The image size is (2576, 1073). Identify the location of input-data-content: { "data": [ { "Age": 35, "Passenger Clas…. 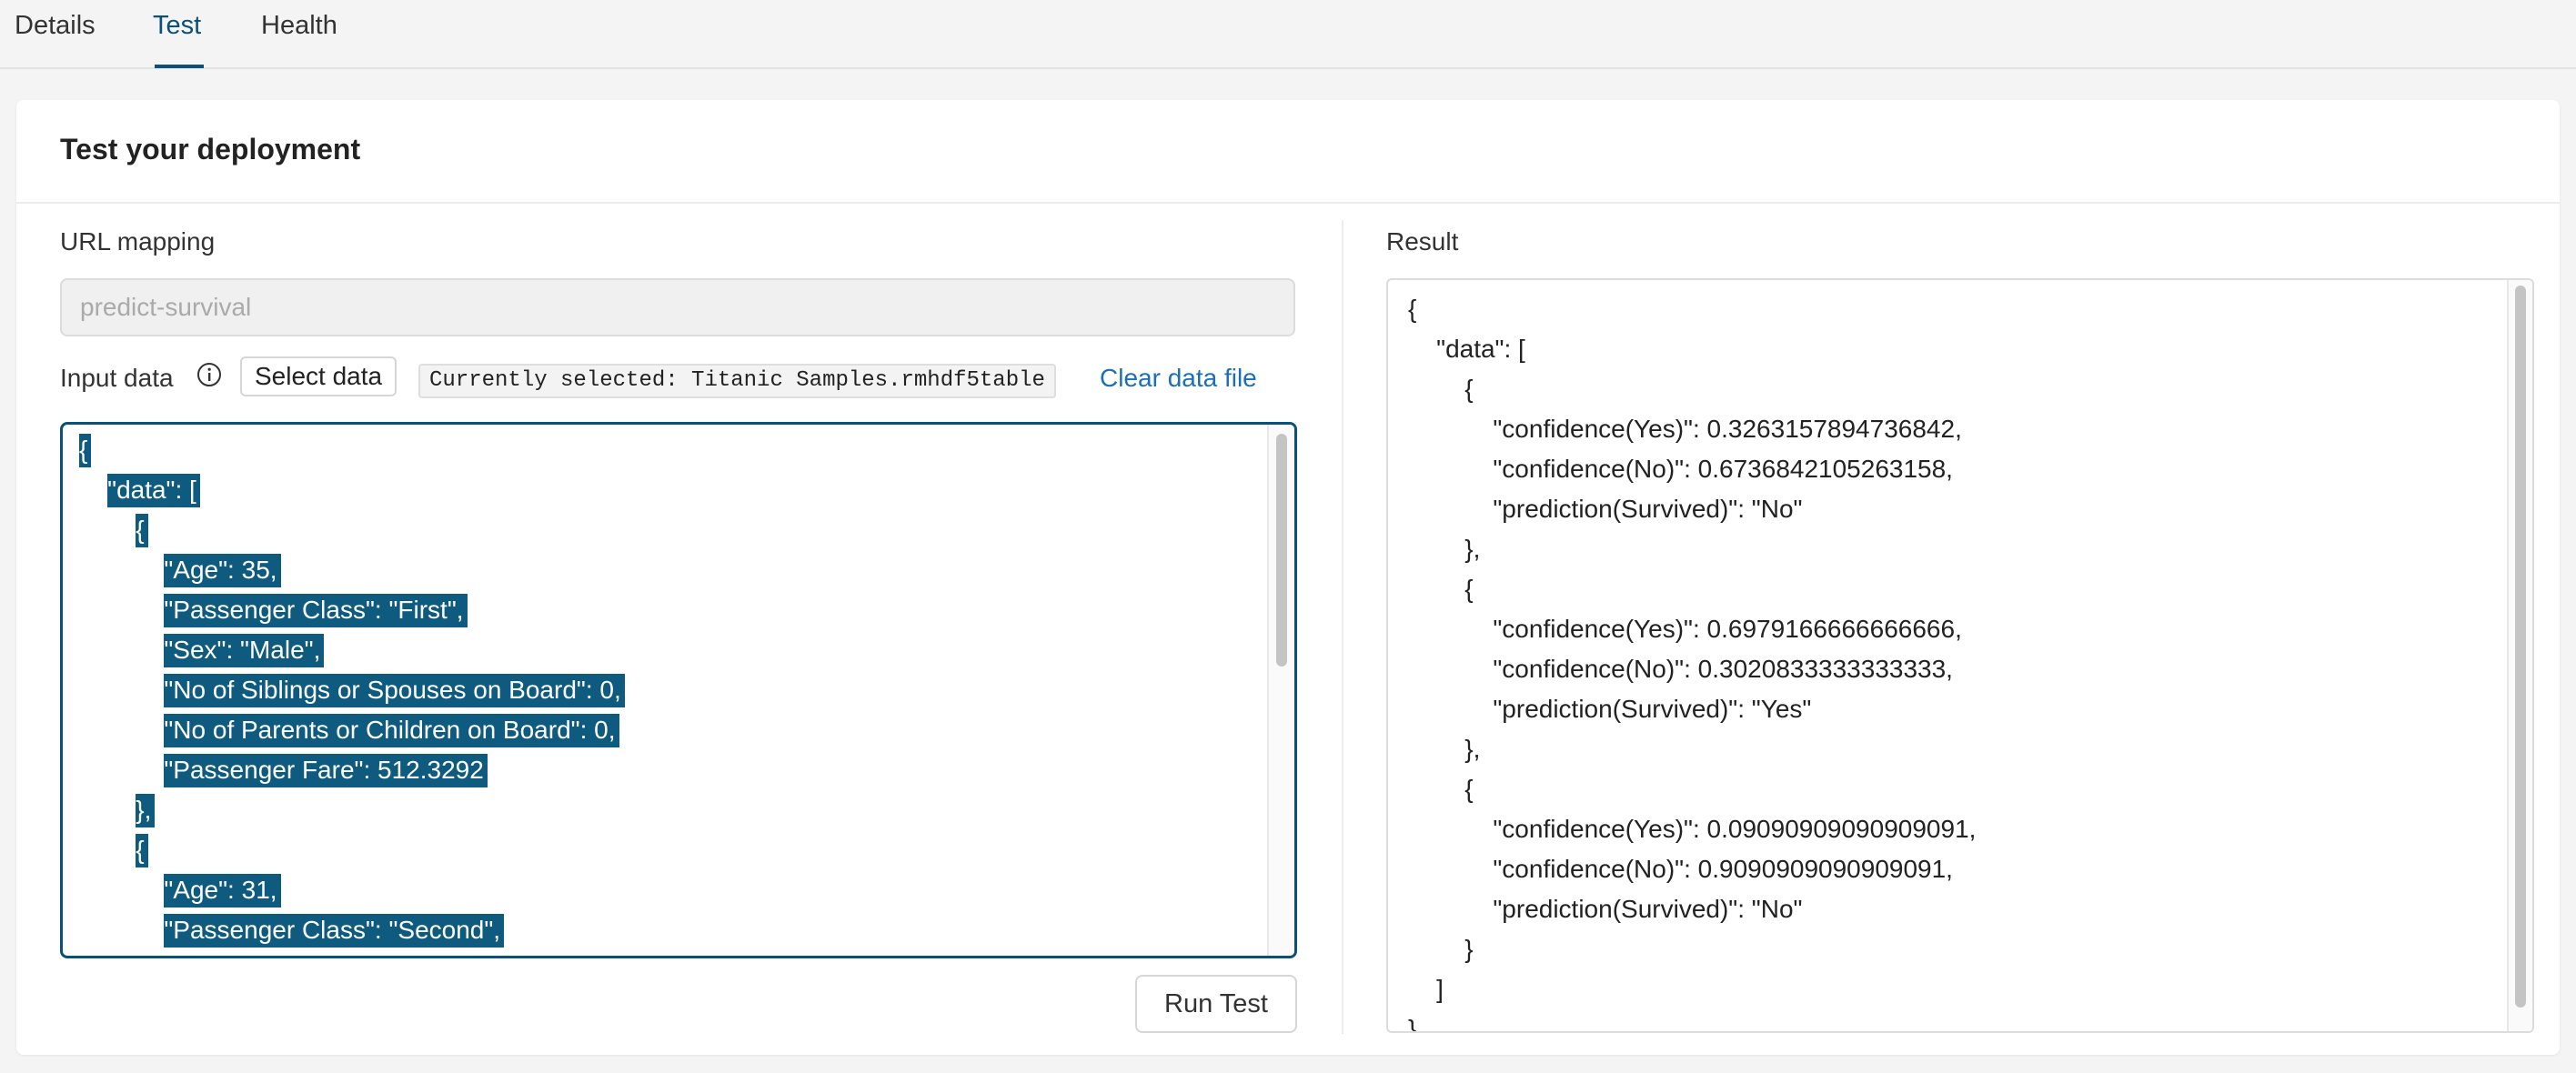
(352, 690).